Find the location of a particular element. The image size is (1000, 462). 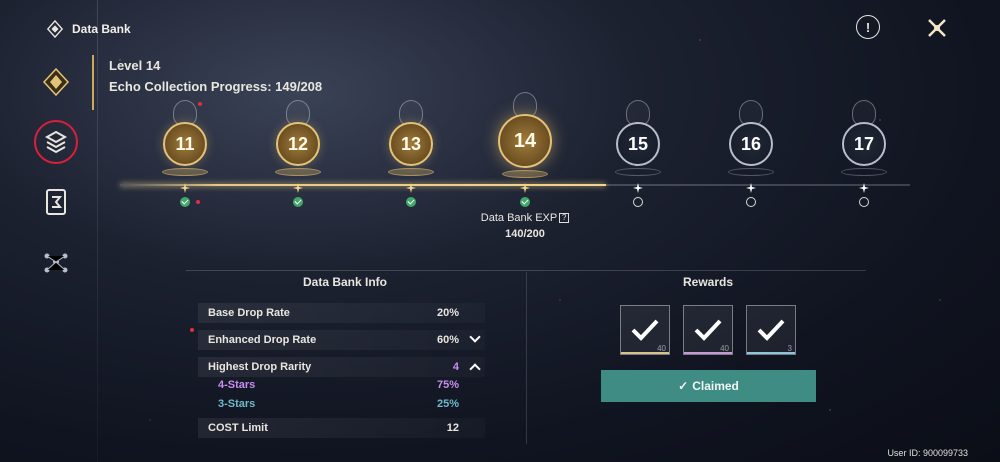

help-button: ! is located at coordinates (868, 27).